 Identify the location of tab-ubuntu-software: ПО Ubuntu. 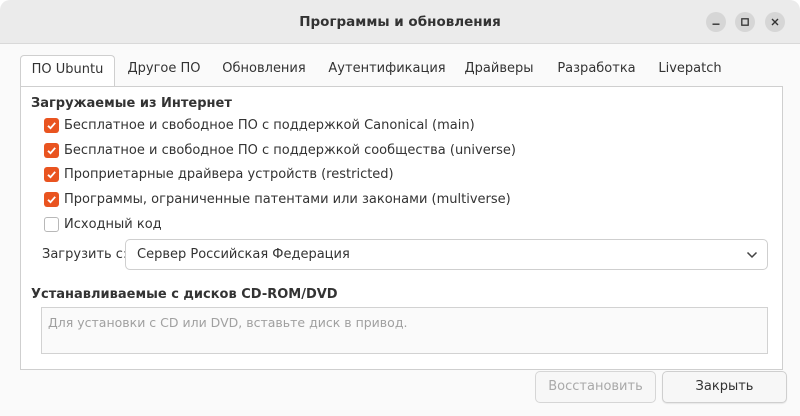
(67, 71).